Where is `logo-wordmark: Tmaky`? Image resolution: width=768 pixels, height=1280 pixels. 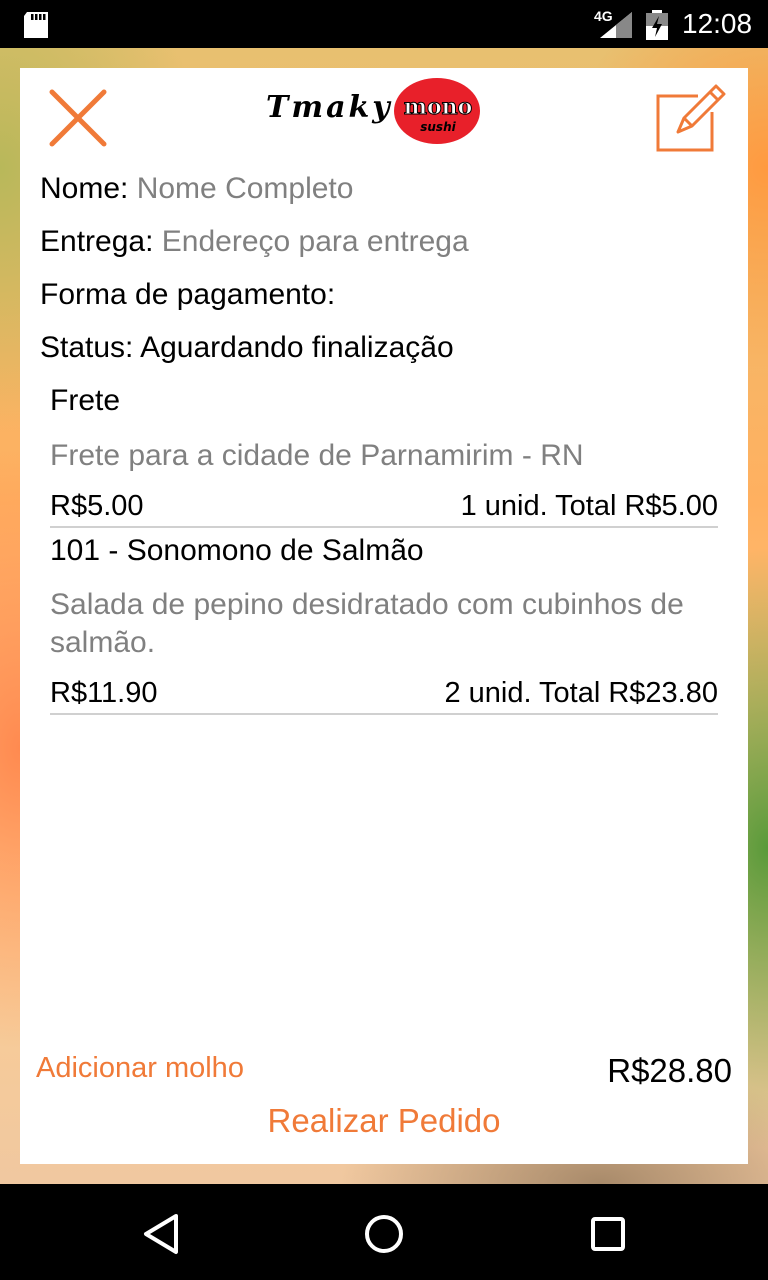
logo-wordmark: Tmaky is located at coordinates (329, 107).